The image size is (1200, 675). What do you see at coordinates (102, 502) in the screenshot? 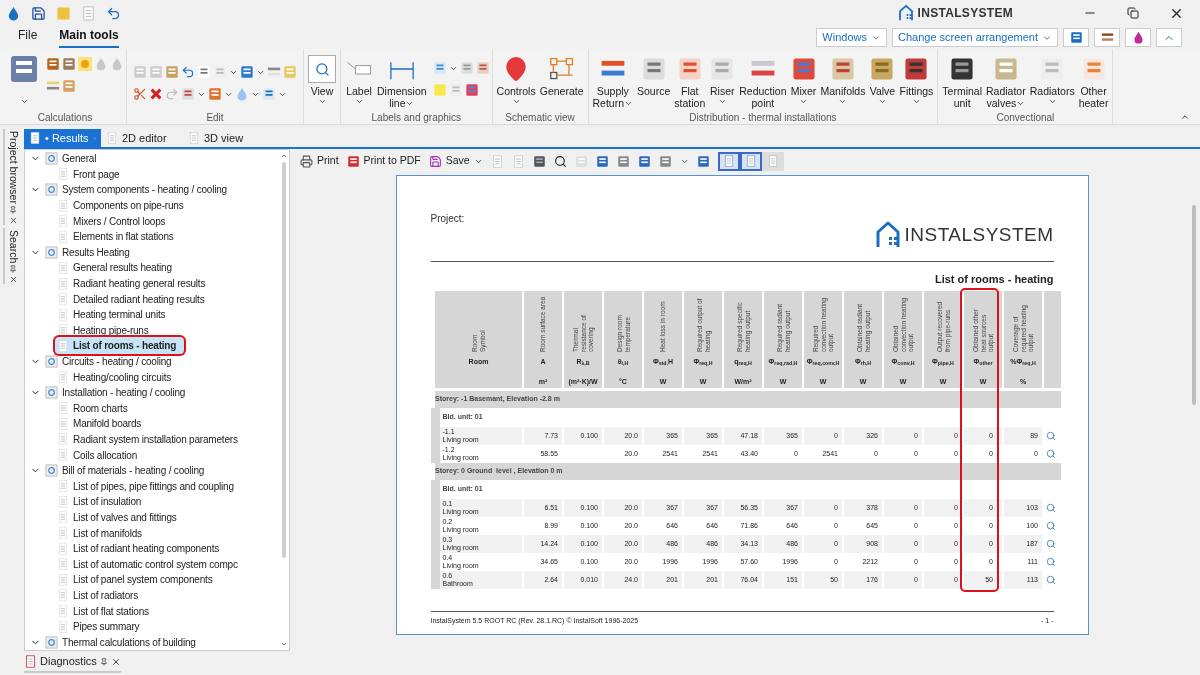
I see `tree-item: List of insulation` at bounding box center [102, 502].